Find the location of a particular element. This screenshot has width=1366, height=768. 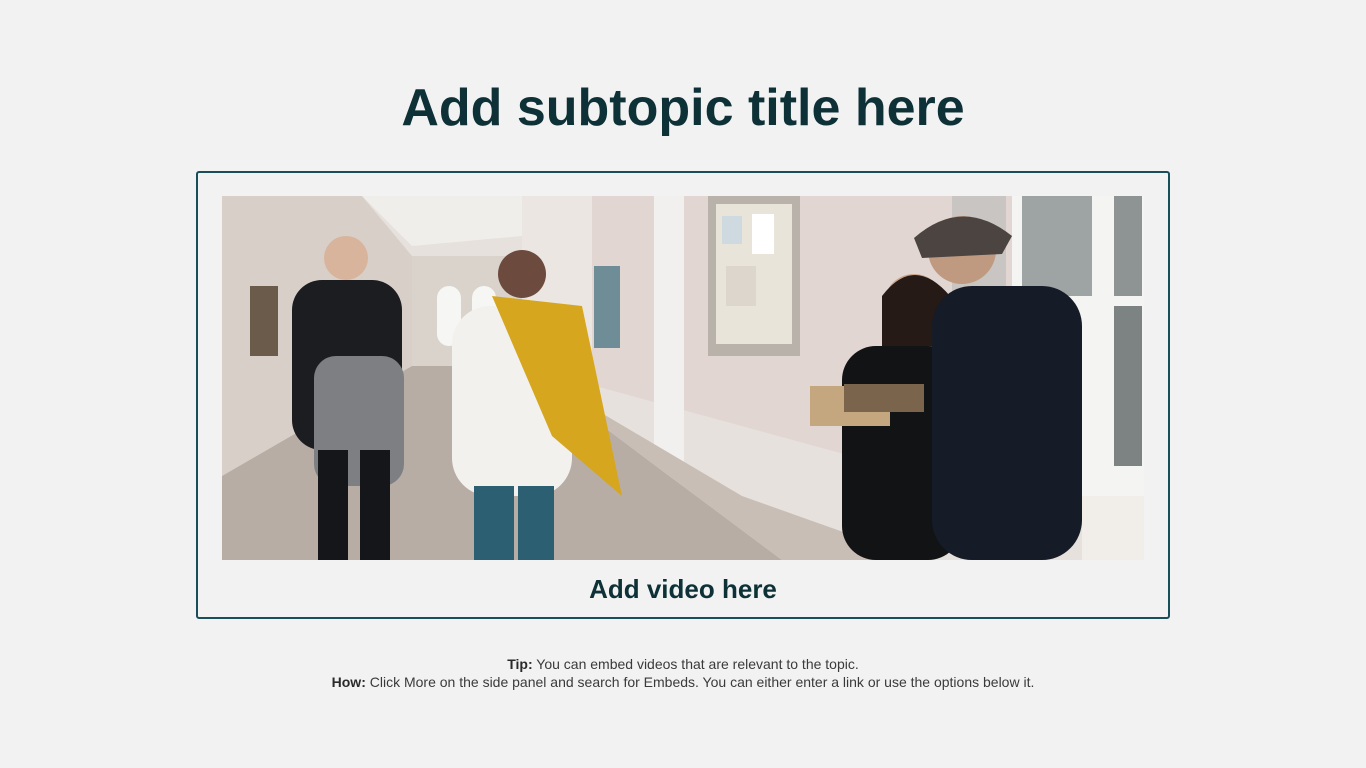

video-caption: Add video here is located at coordinates (683, 589).